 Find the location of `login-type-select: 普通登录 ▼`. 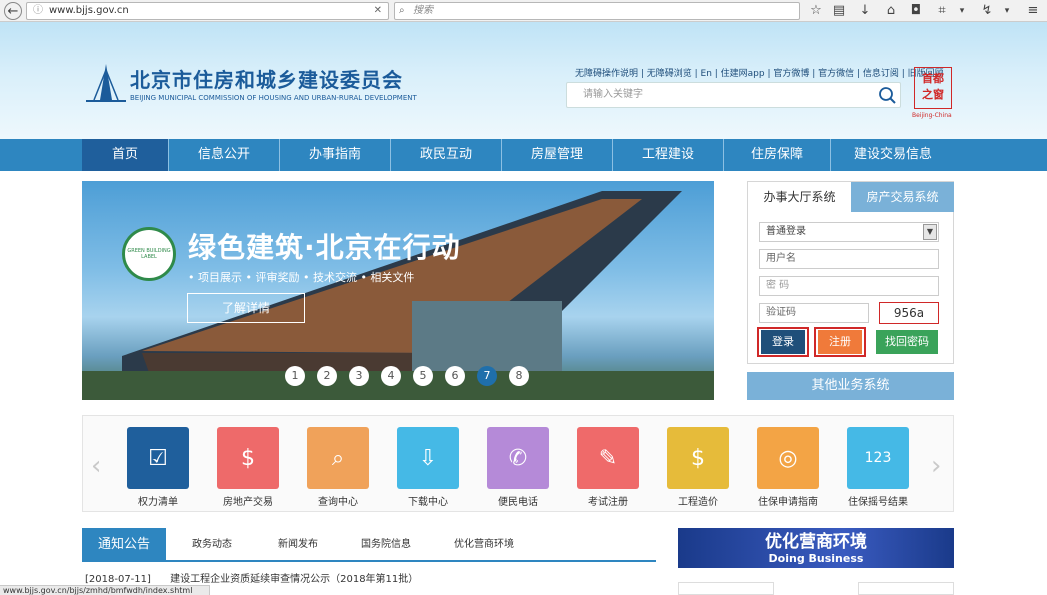

login-type-select: 普通登录 ▼ is located at coordinates (849, 232).